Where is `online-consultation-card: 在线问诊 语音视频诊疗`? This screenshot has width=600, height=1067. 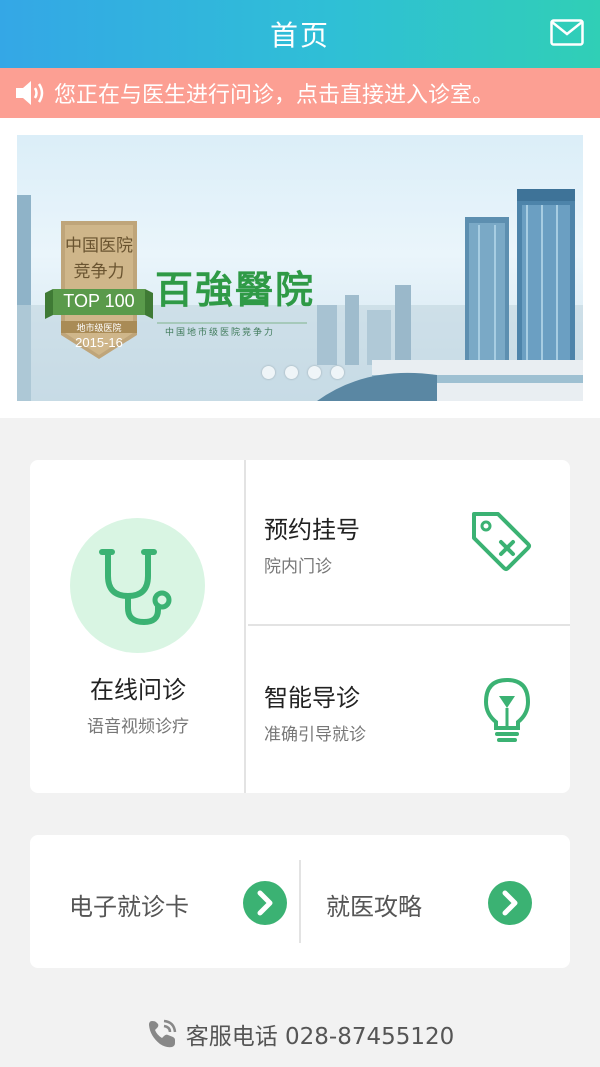 online-consultation-card: 在线问诊 语音视频诊疗 is located at coordinates (138, 626).